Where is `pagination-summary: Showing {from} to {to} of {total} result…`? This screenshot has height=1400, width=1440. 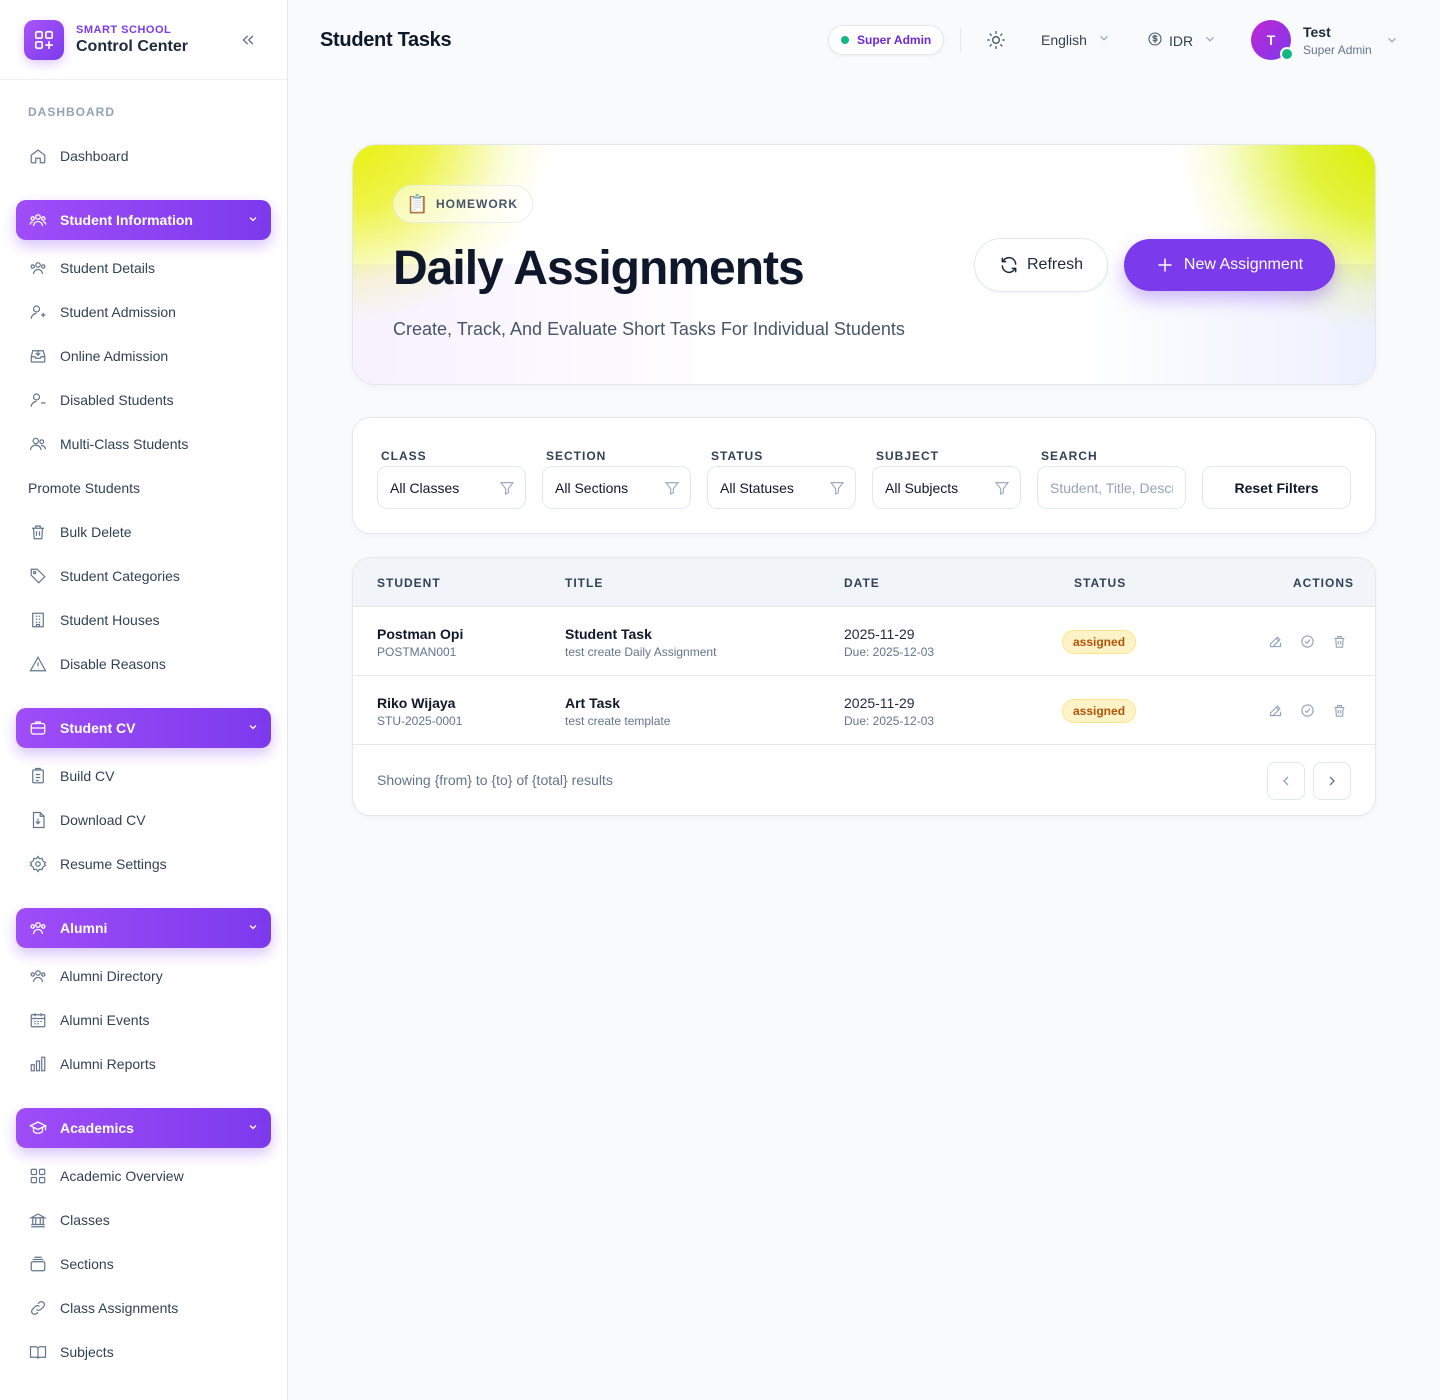
pagination-summary: Showing {from} to {to} of {total} result… is located at coordinates (495, 780).